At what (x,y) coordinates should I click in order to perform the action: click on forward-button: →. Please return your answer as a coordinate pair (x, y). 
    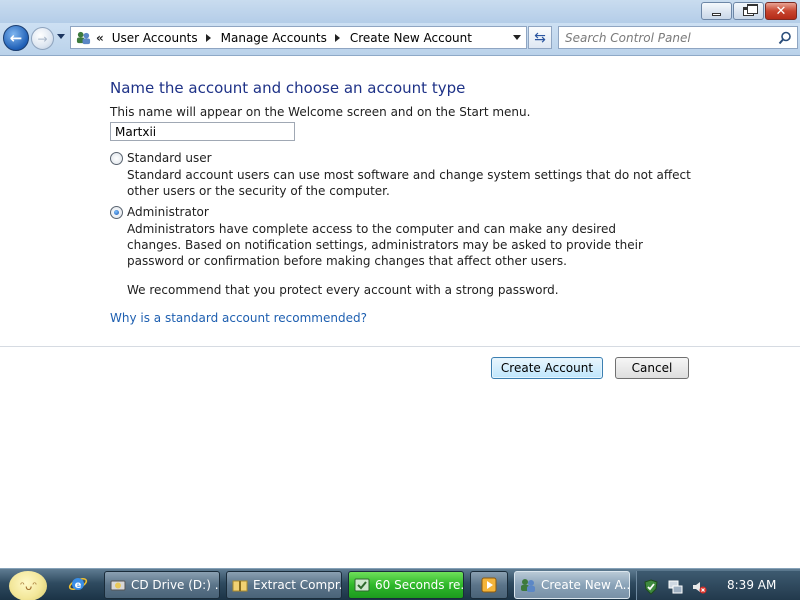
    Looking at the image, I should click on (42, 38).